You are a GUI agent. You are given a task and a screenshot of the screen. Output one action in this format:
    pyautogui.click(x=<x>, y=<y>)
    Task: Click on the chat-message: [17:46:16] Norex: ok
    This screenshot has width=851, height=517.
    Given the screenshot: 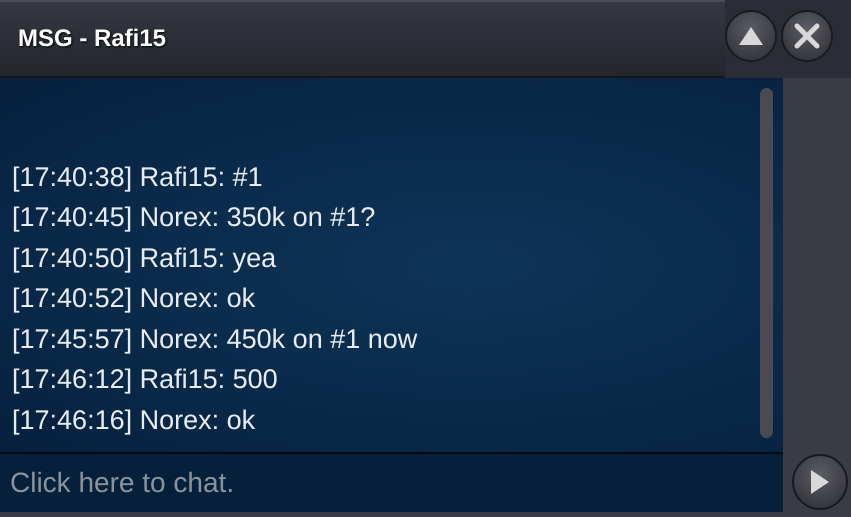 What is the action you would take?
    pyautogui.click(x=134, y=420)
    